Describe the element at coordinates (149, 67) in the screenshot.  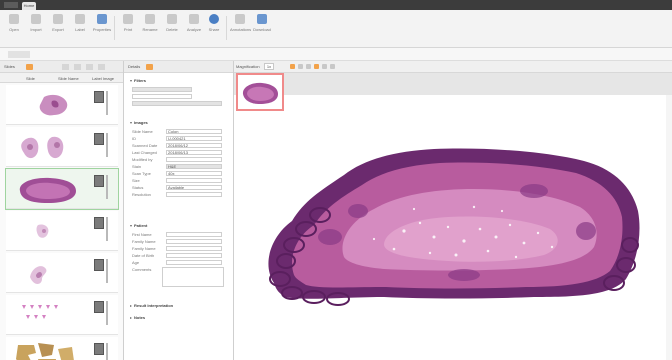
I see `pin-icon` at that location.